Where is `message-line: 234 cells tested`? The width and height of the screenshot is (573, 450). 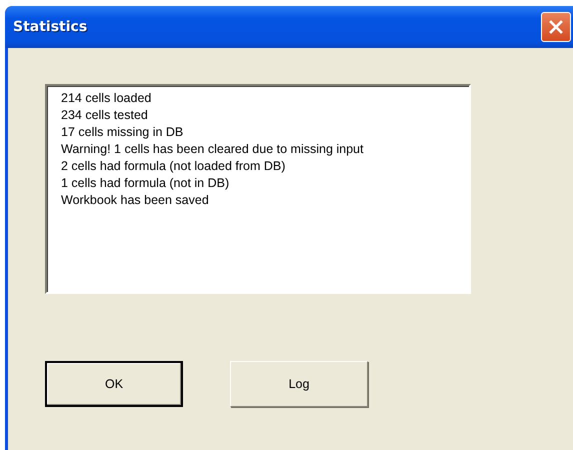
message-line: 234 cells tested is located at coordinates (105, 115).